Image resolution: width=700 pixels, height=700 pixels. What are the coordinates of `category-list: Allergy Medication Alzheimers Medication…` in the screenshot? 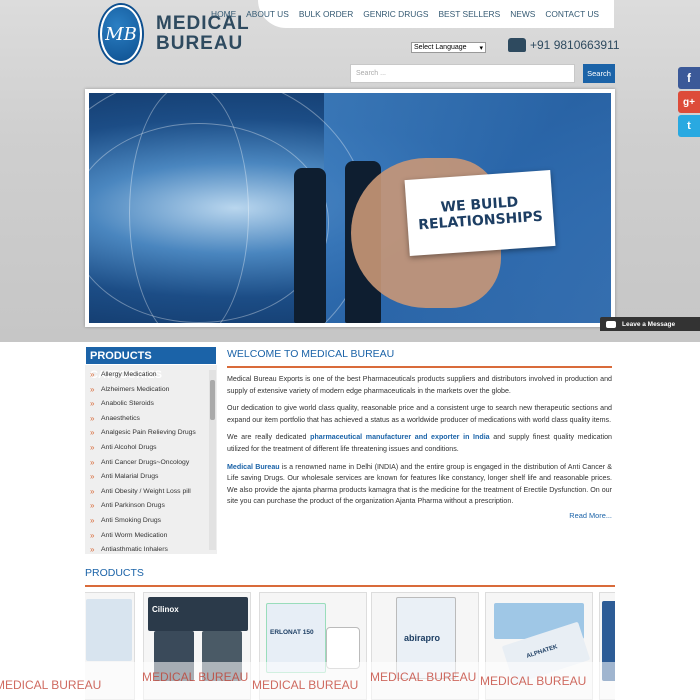 It's located at (151, 458).